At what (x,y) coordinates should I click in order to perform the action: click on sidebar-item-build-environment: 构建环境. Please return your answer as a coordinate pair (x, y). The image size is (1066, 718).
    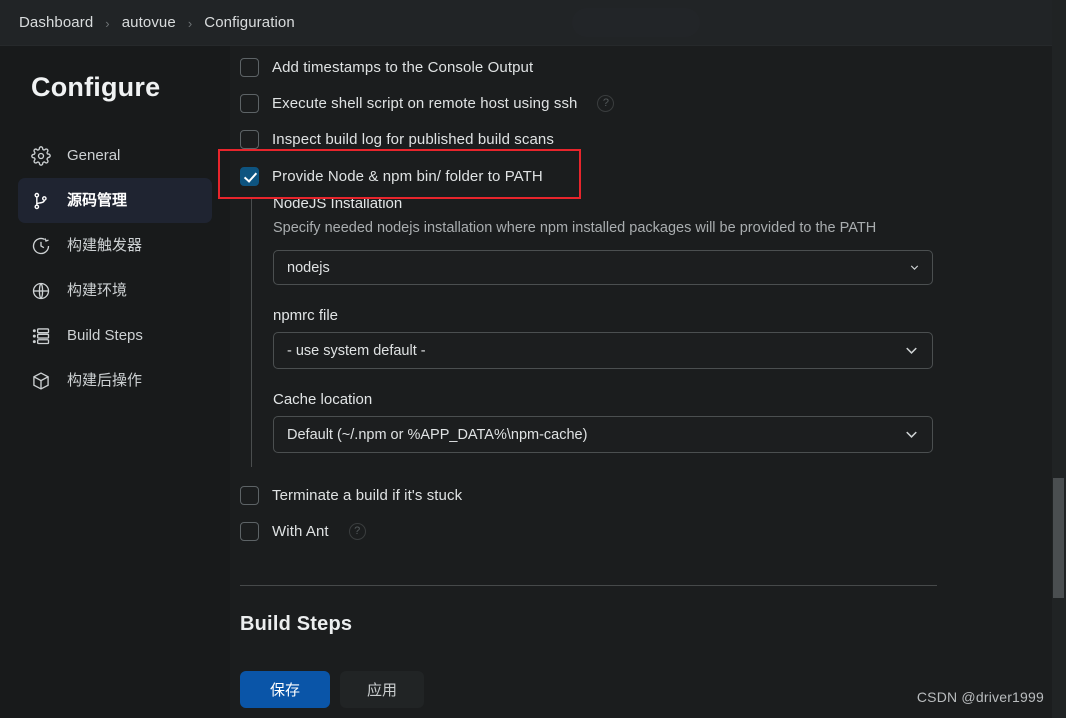
    Looking at the image, I should click on (115, 290).